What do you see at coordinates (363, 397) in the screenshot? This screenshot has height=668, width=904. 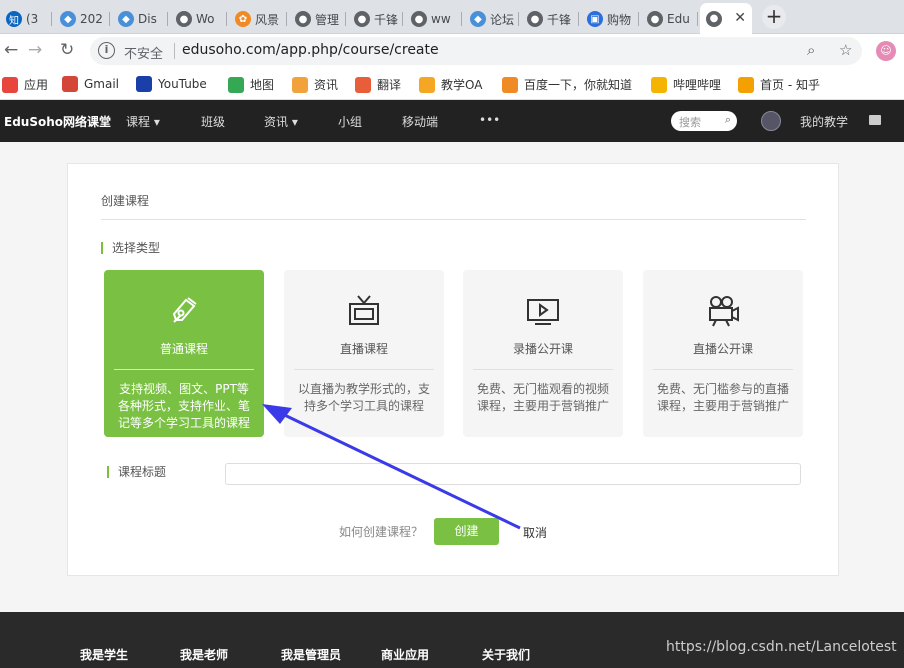 I see `course-type-desc: 以直播为教学形式的，支持多个学习工具的课程` at bounding box center [363, 397].